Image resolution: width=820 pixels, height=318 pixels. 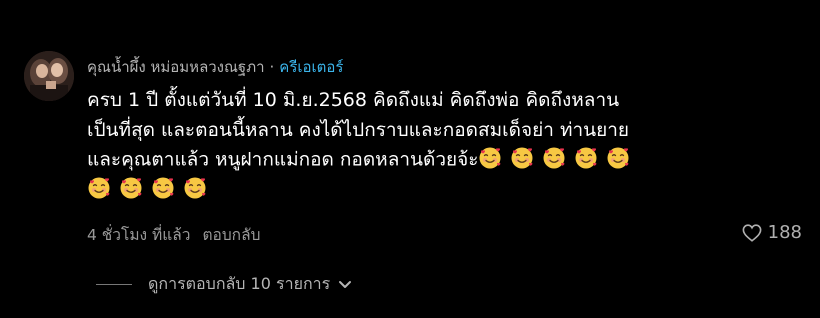 I want to click on view-replies-button: ดูการตอบกลับ 10 รายการ, so click(x=224, y=284).